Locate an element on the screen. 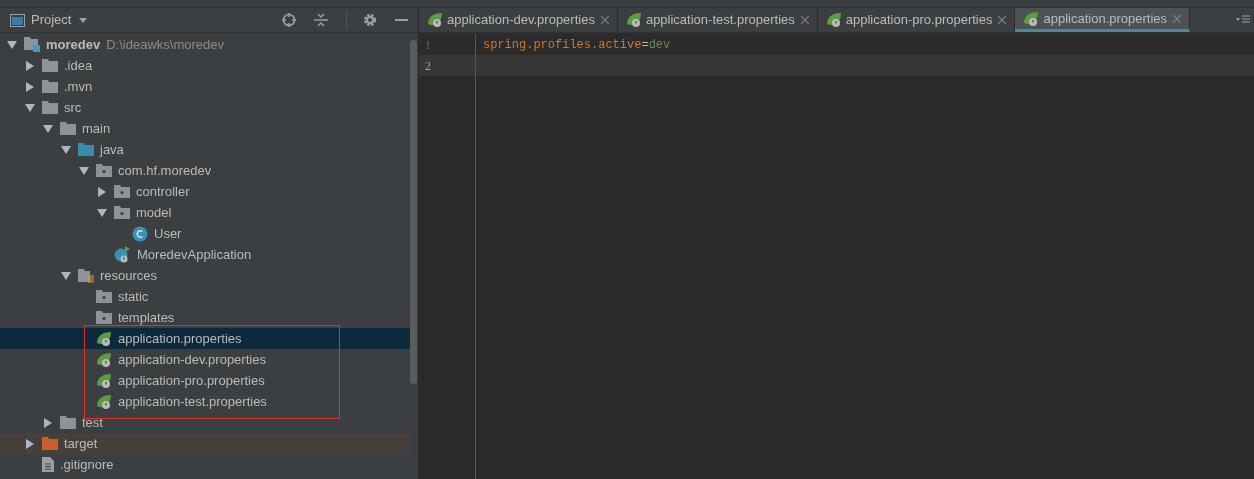 This screenshot has height=479, width=1254. tree-row: User is located at coordinates (205, 233).